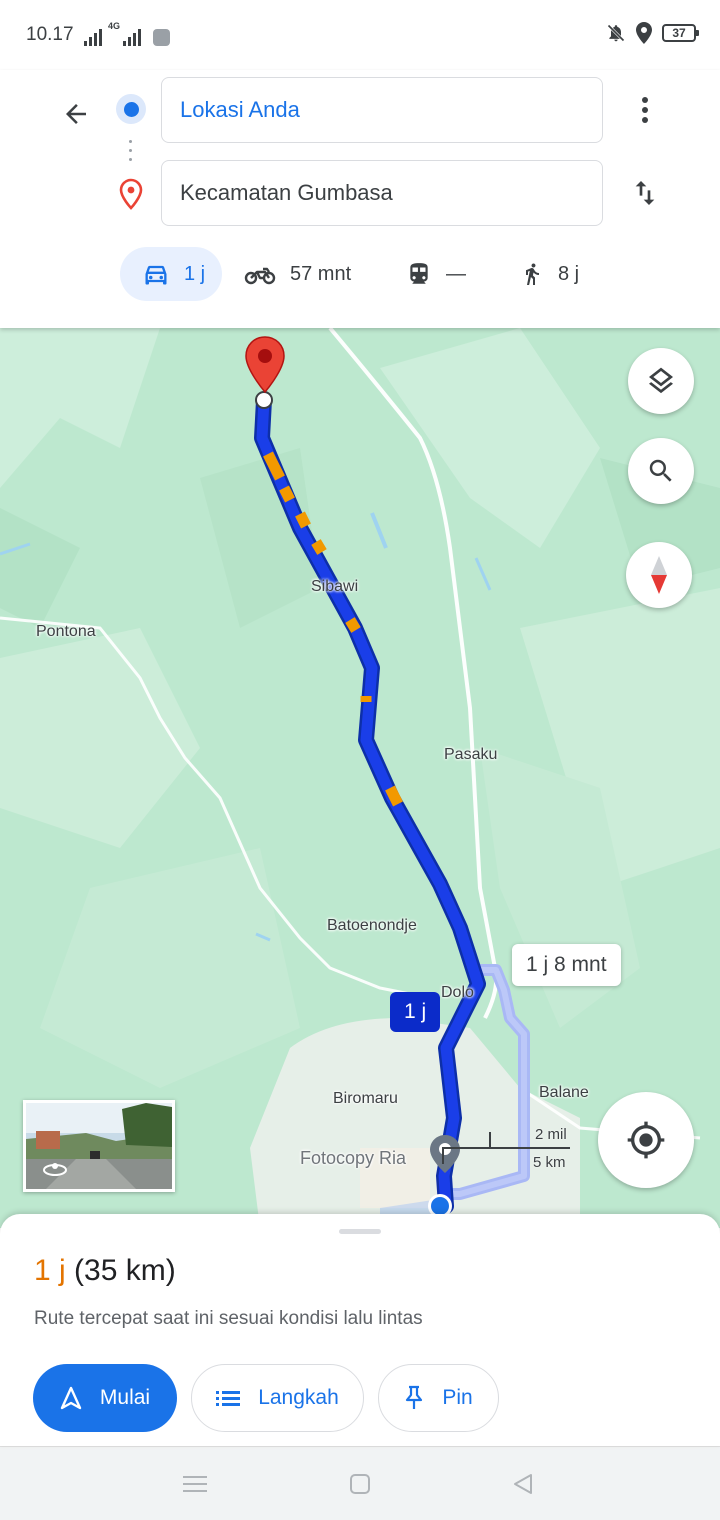 The width and height of the screenshot is (720, 1520). I want to click on place-label-sibawi: Sibawi, so click(335, 586).